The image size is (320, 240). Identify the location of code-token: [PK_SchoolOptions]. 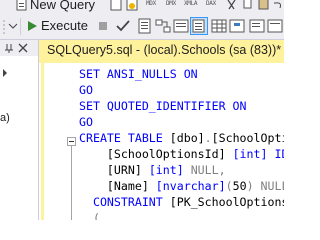
(226, 202).